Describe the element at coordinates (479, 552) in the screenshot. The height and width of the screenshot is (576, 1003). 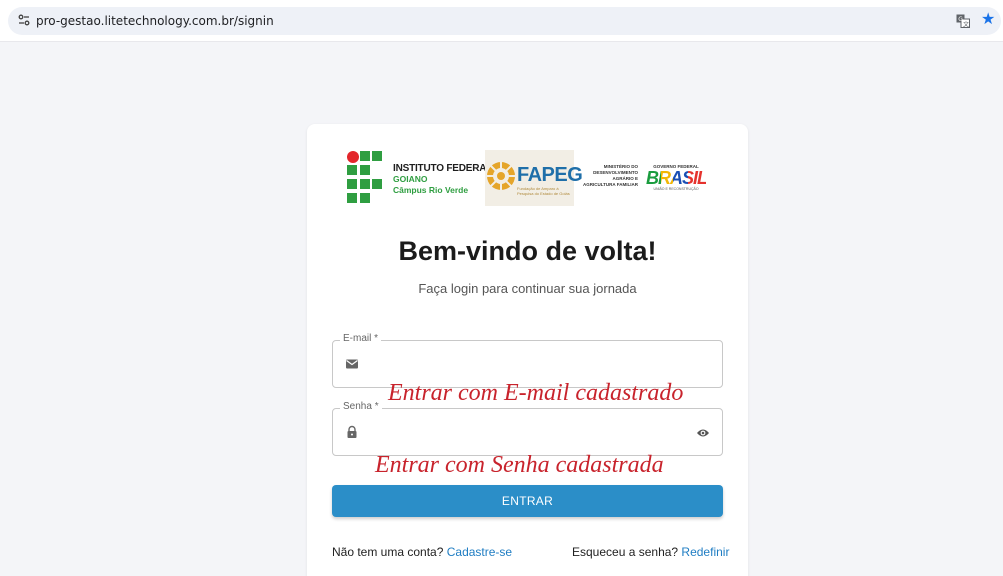
I see `register-link: Cadastre-se` at that location.